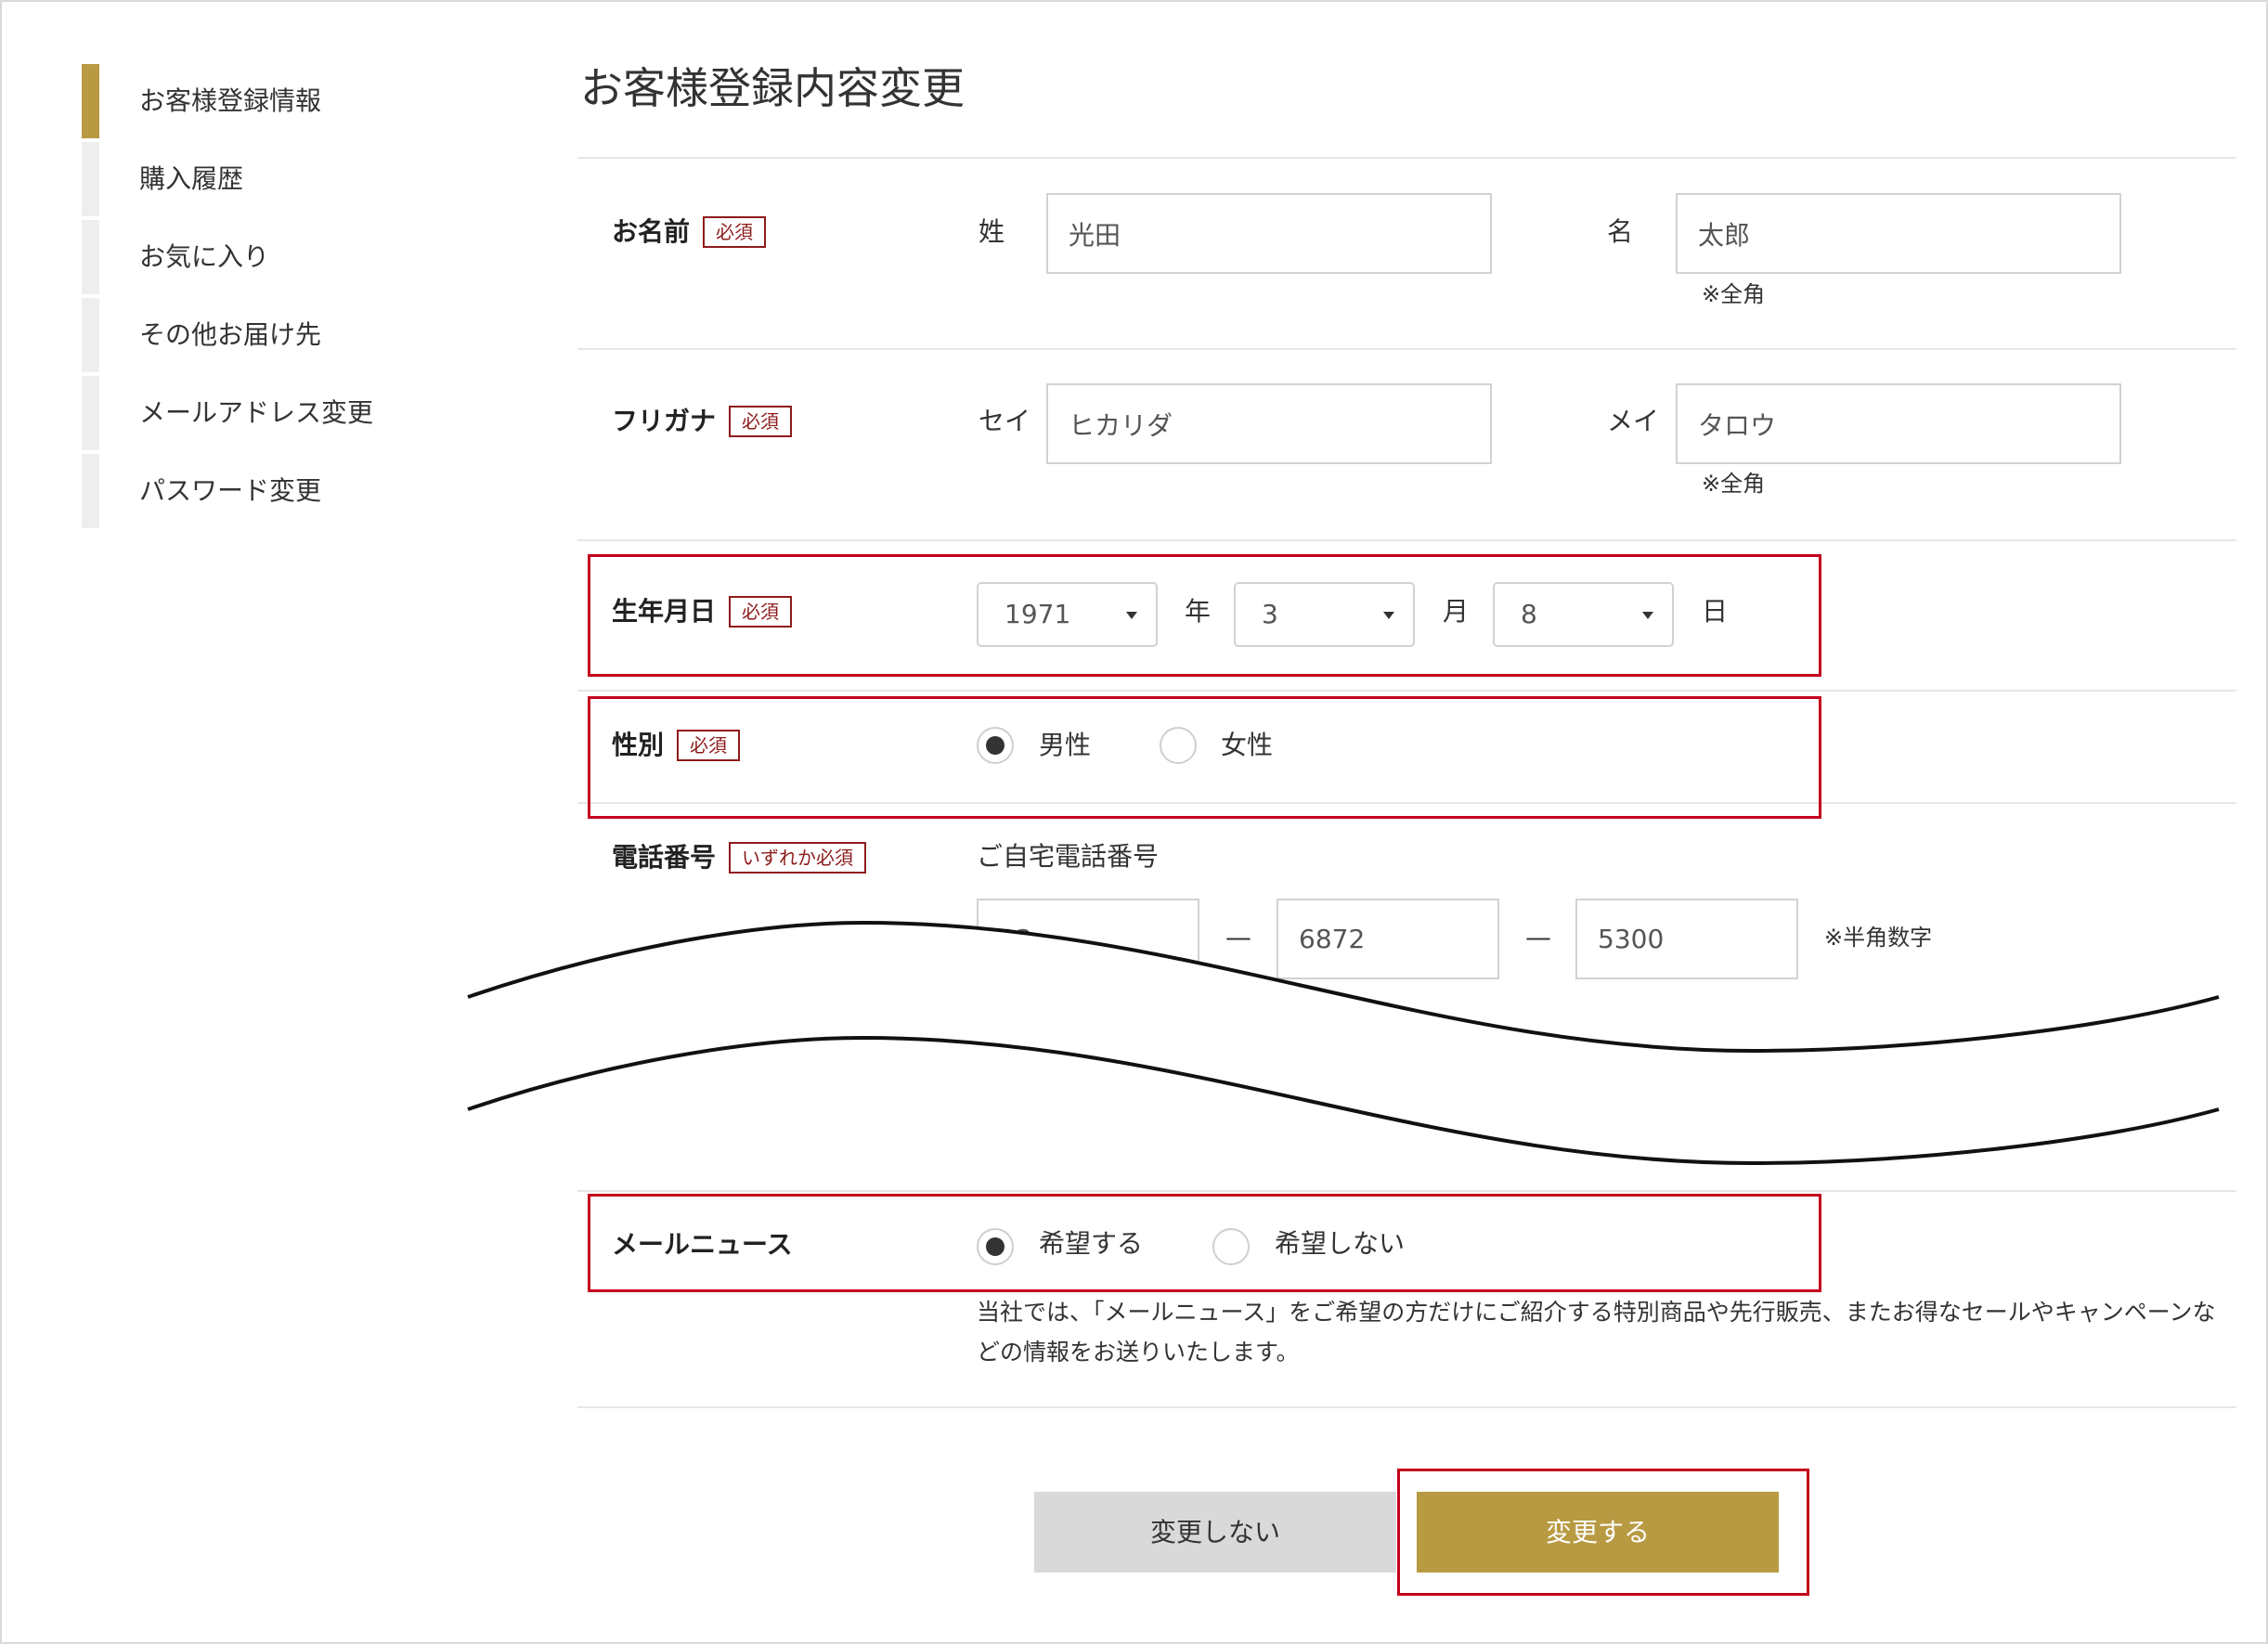  I want to click on kana-label-group: フリガナ 必須, so click(702, 421).